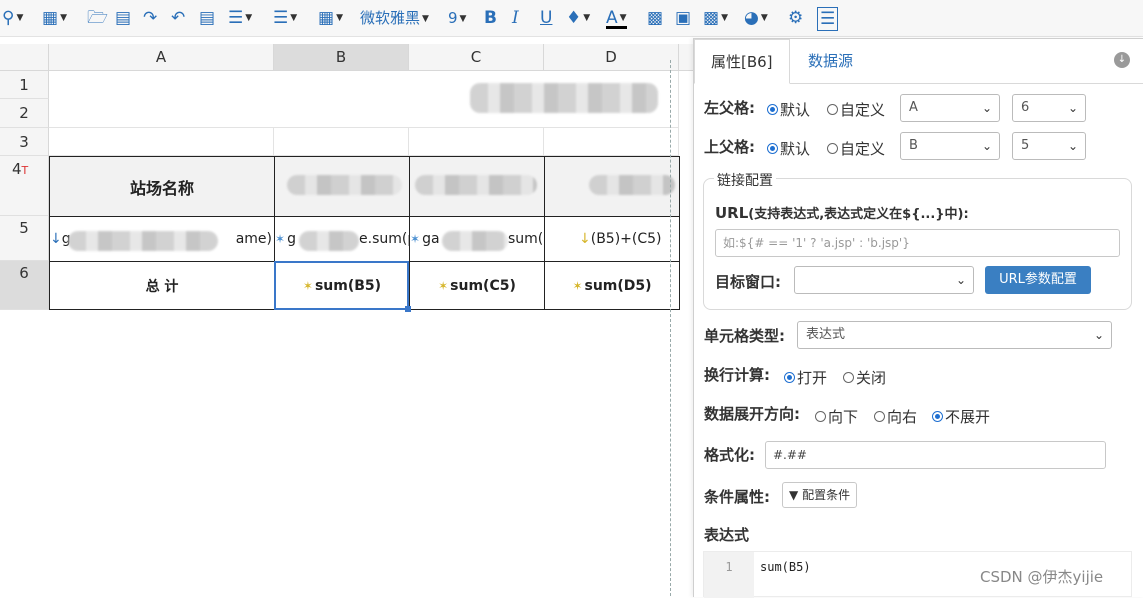 Image resolution: width=1143 pixels, height=598 pixels. I want to click on left-parent-column-select: A ⌄, so click(950, 108).